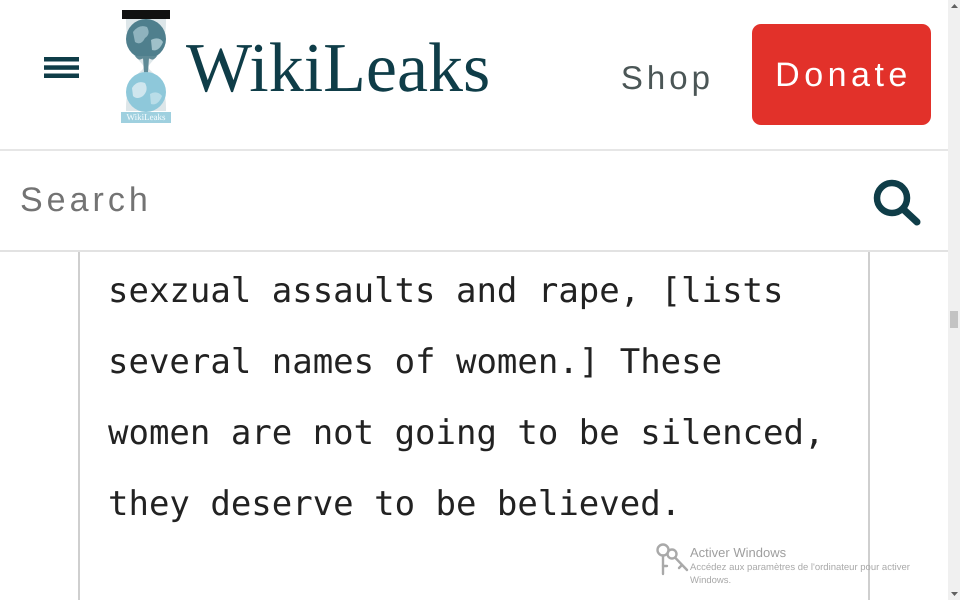 The image size is (960, 600). Describe the element at coordinates (739, 553) in the screenshot. I see `activation-notice-title: Activer Windows` at that location.